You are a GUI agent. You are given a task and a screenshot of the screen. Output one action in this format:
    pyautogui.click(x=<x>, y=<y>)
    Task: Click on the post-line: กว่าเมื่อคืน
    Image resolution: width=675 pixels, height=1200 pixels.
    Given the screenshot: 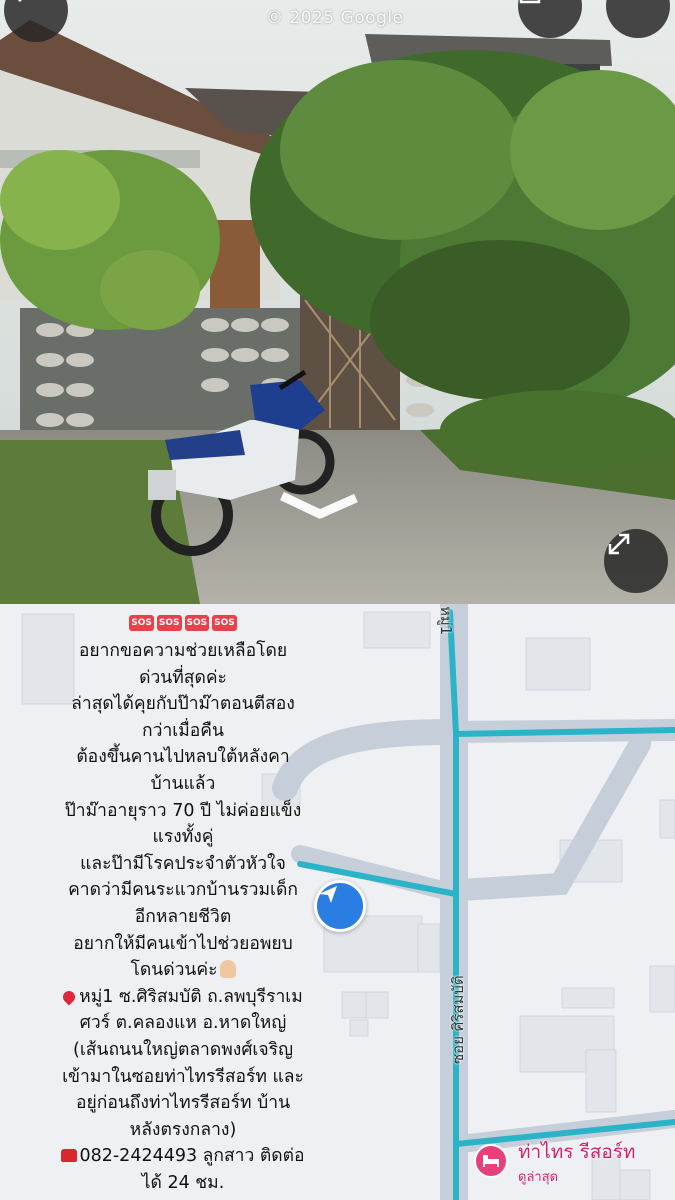 What is the action you would take?
    pyautogui.click(x=183, y=730)
    